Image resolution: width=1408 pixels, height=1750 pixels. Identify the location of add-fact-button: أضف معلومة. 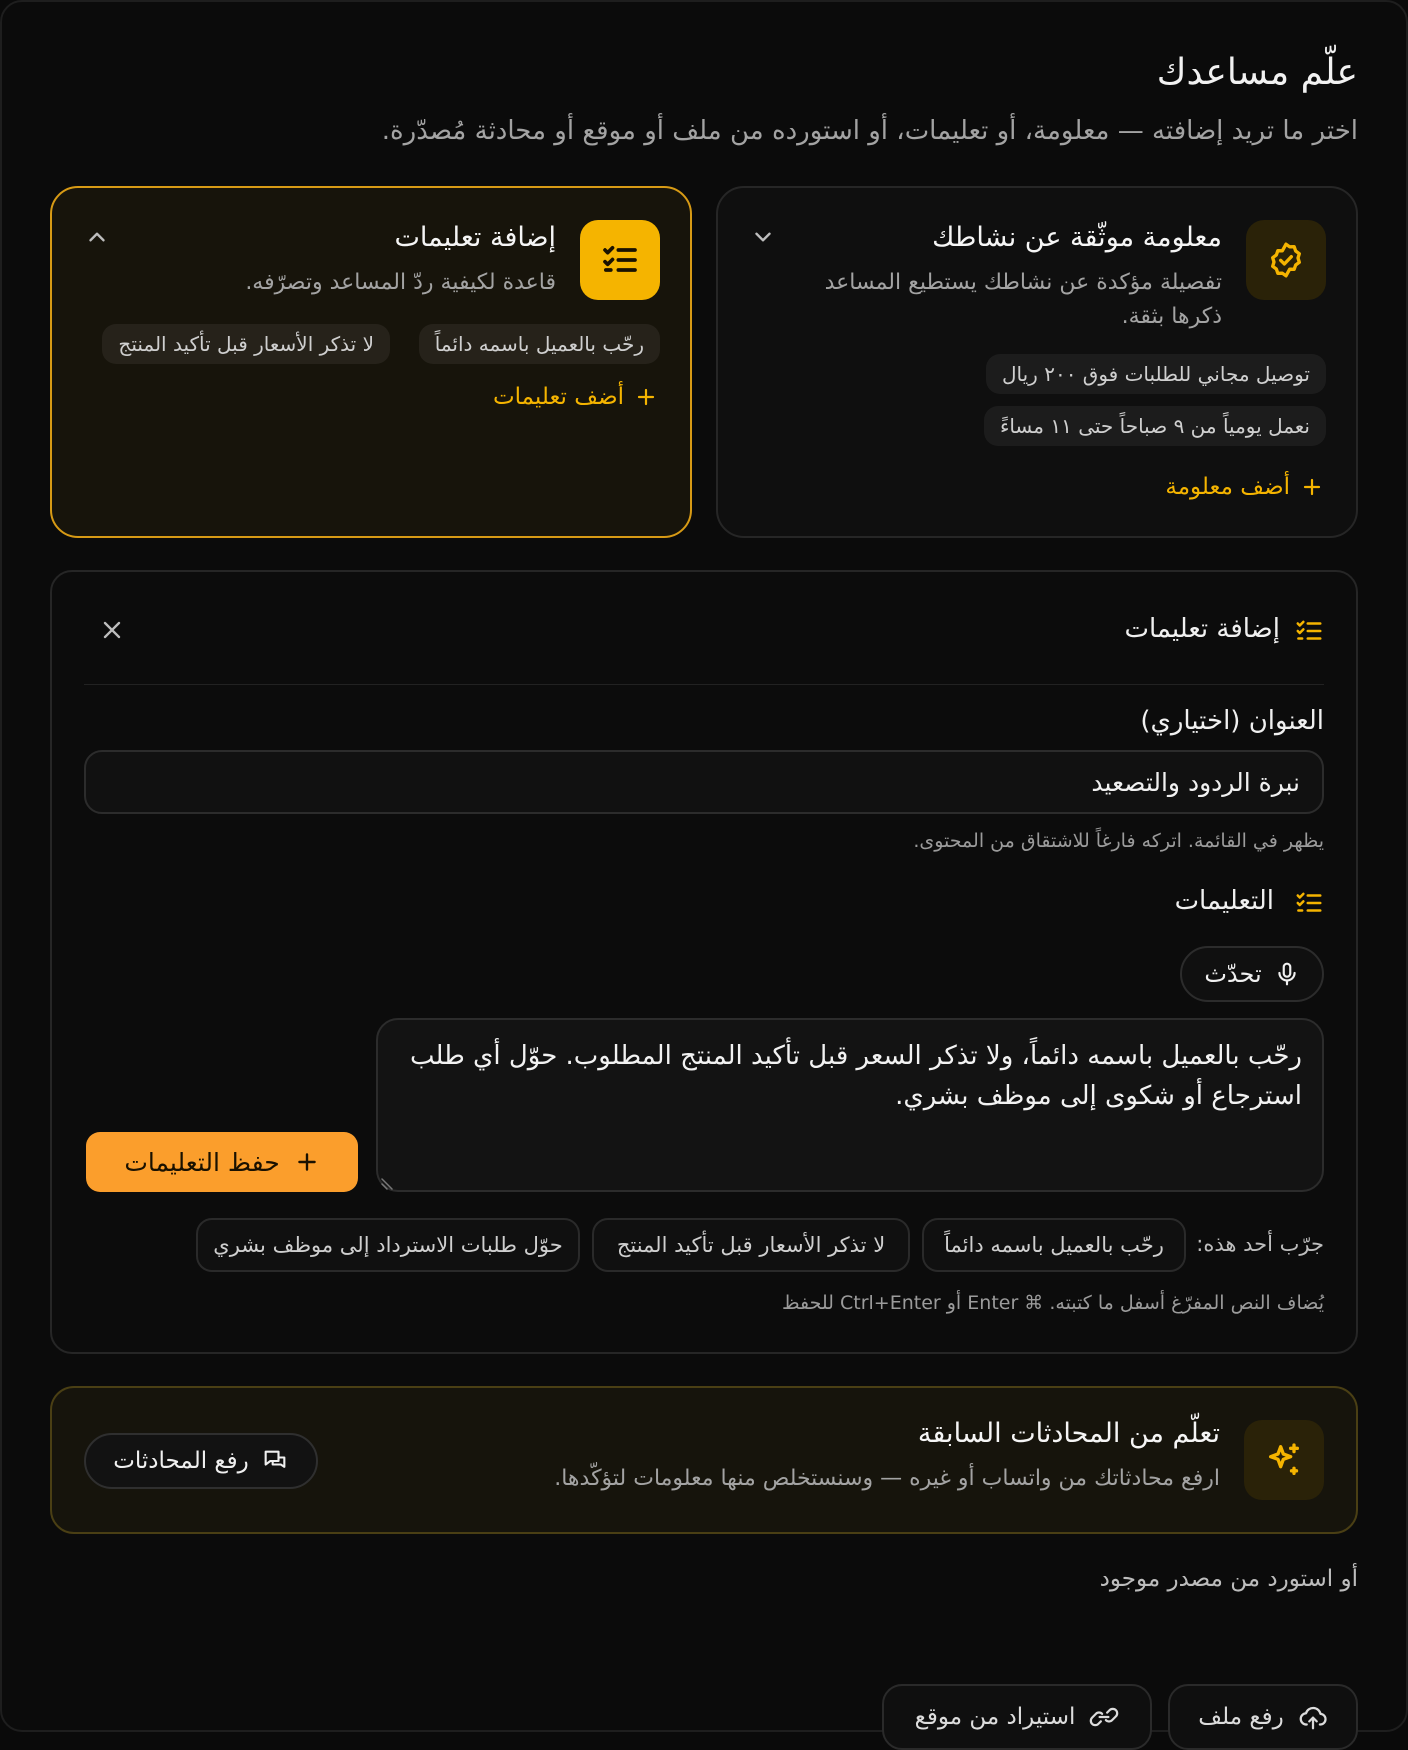
(1244, 487).